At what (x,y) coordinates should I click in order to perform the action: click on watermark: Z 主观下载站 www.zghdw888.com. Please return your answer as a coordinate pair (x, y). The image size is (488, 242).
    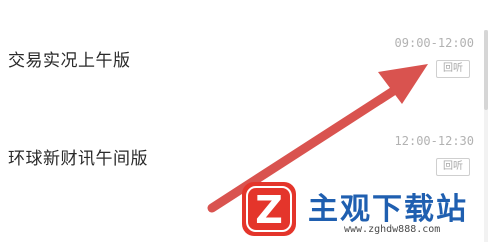
    Looking at the image, I should click on (360, 209).